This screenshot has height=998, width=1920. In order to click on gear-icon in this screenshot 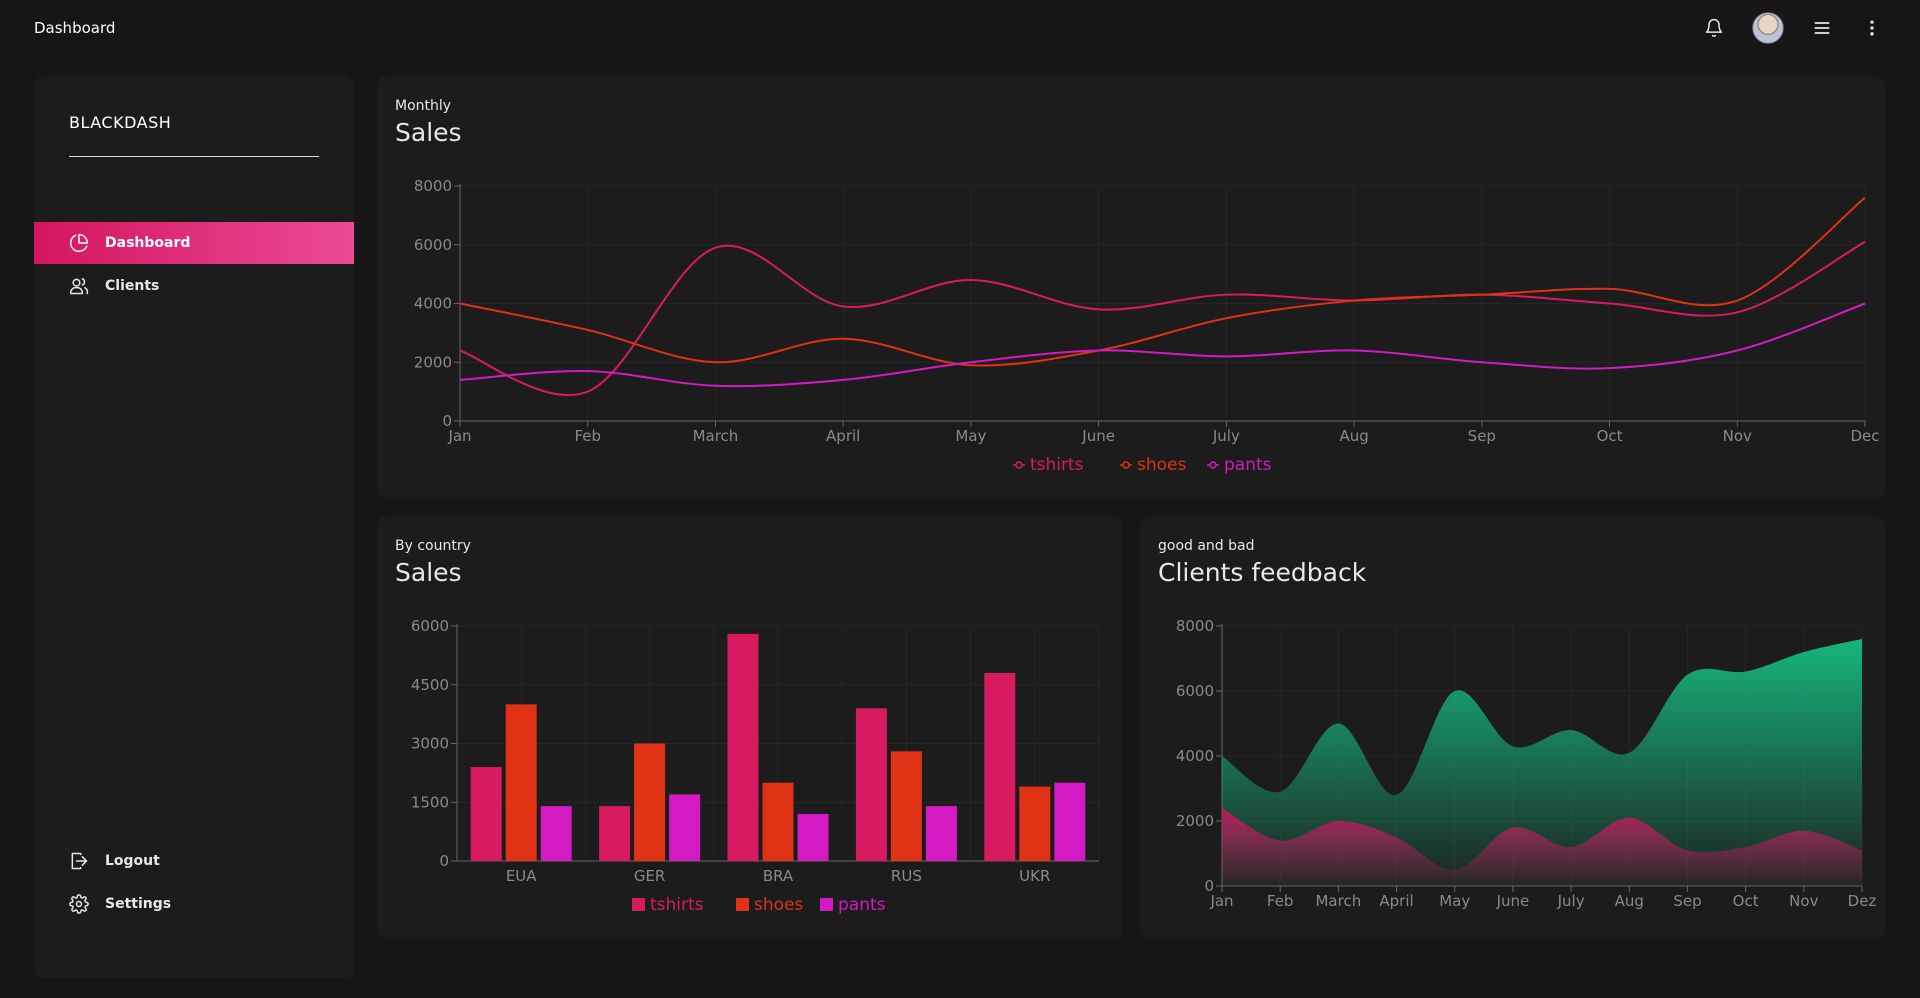, I will do `click(79, 904)`.